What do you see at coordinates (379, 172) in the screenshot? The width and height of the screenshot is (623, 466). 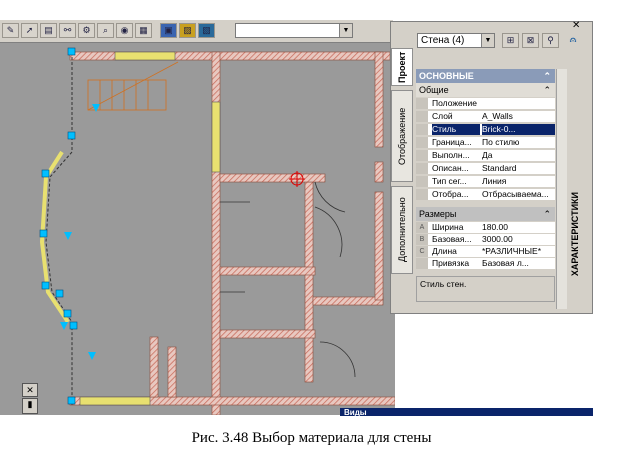 I see `wall-right-mid` at bounding box center [379, 172].